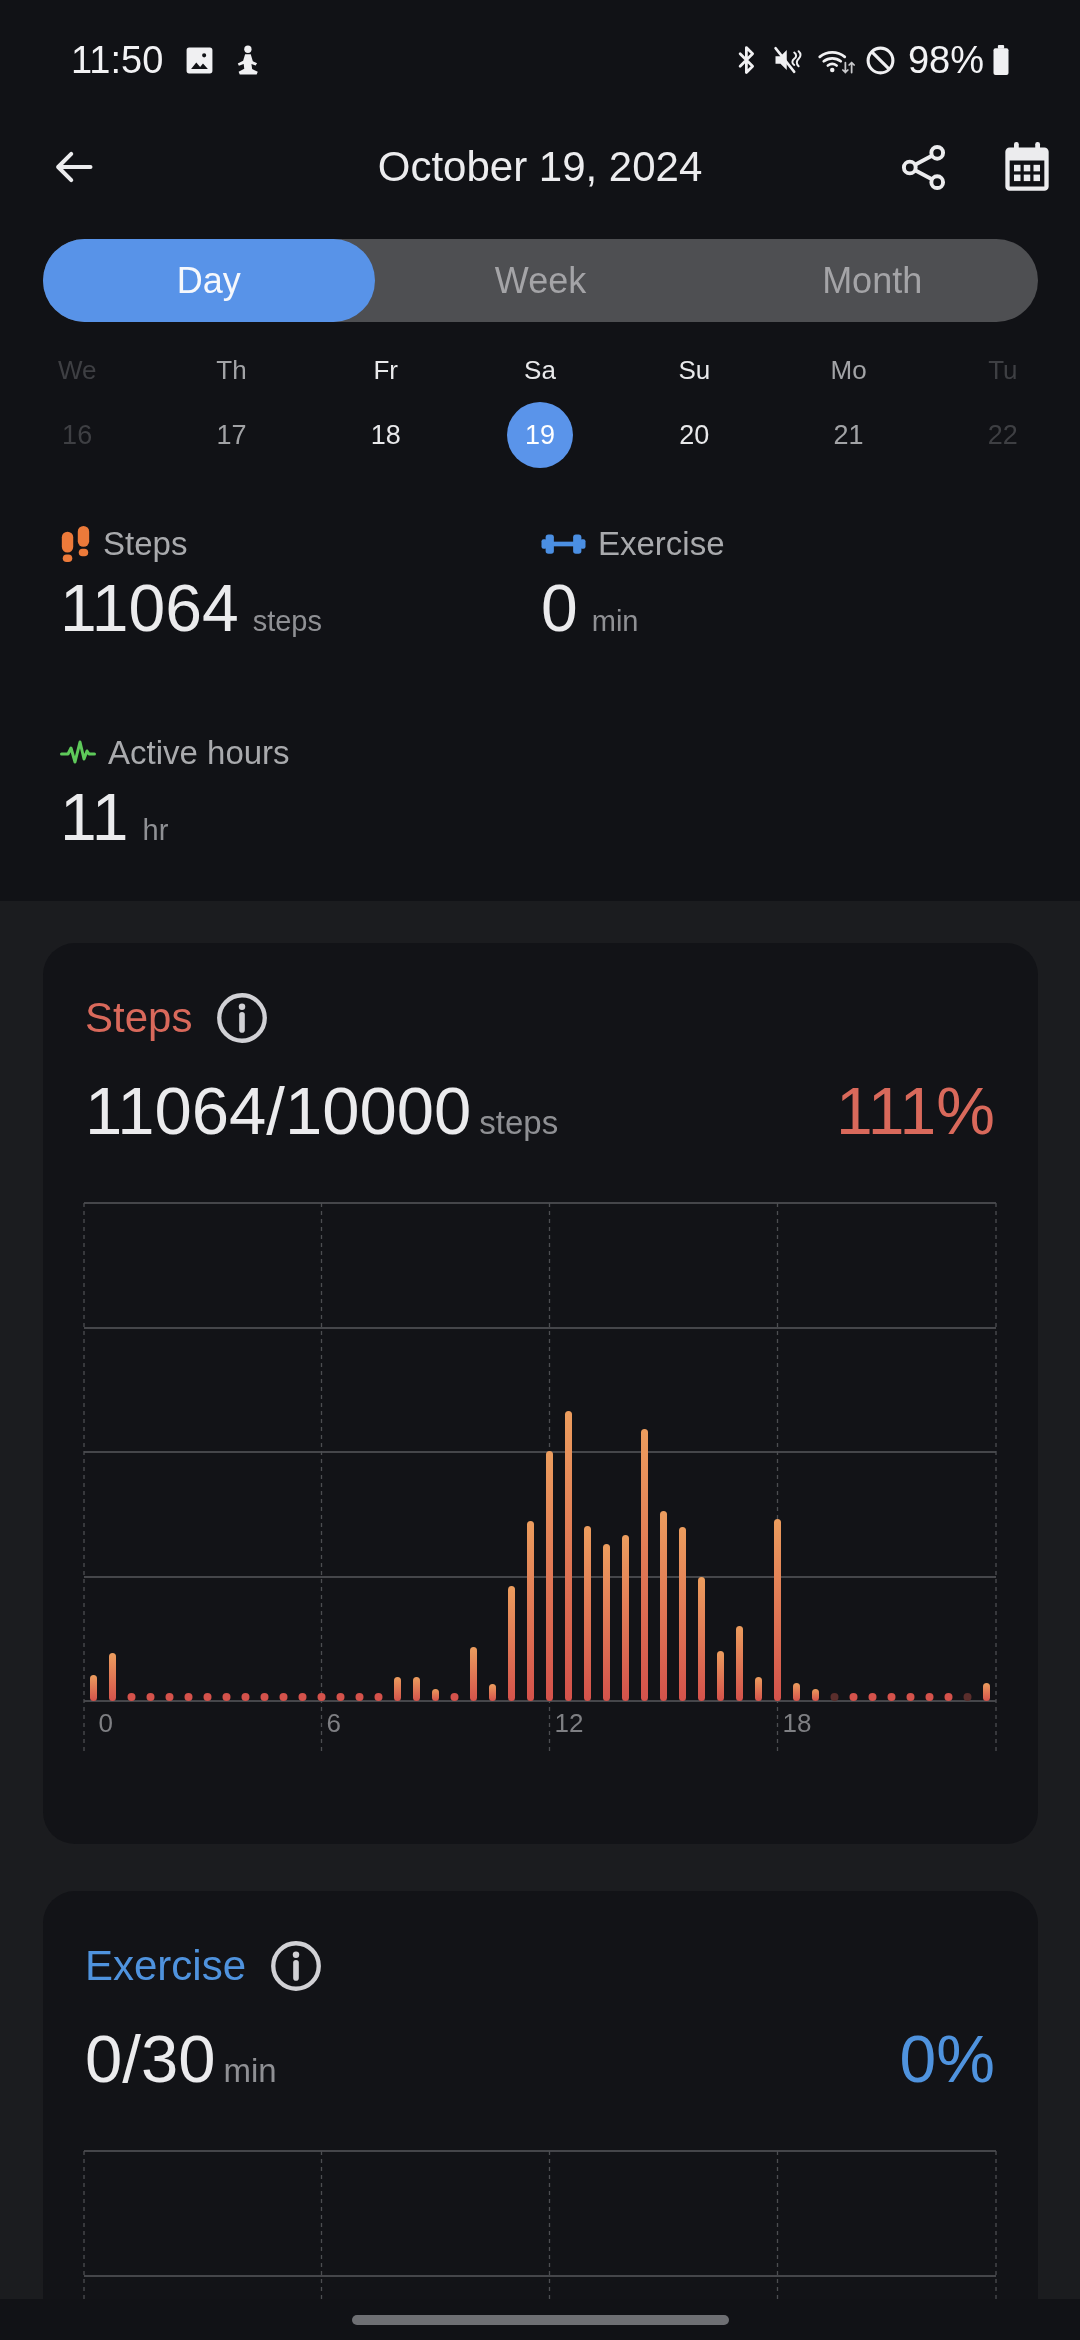 The height and width of the screenshot is (2340, 1080). Describe the element at coordinates (231, 435) in the screenshot. I see `date-button: 17` at that location.